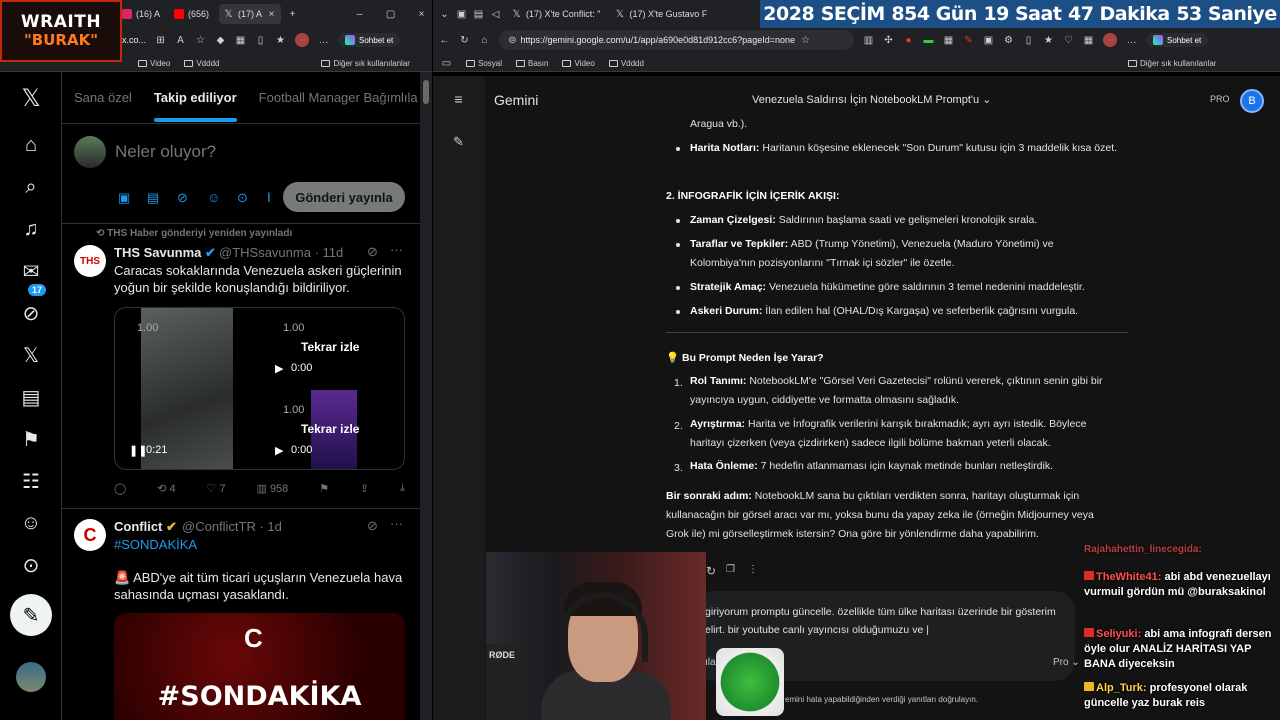  What do you see at coordinates (153, 198) in the screenshot?
I see `gif-icon: ▤` at bounding box center [153, 198].